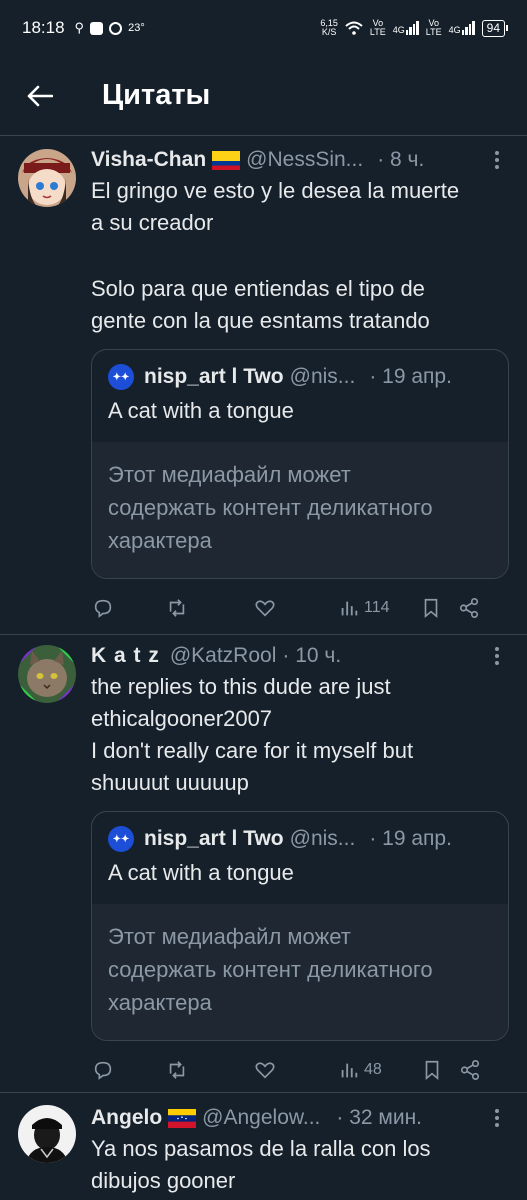 Image resolution: width=527 pixels, height=1200 pixels. What do you see at coordinates (433, 27) in the screenshot?
I see `volte-2-badge: Vo LTE` at bounding box center [433, 27].